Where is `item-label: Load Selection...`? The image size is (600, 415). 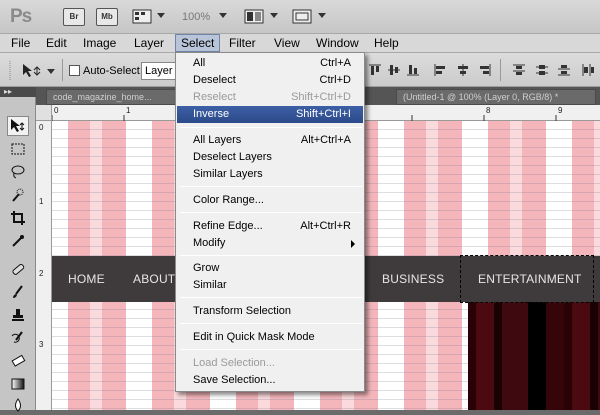
item-label: Load Selection... is located at coordinates (234, 363).